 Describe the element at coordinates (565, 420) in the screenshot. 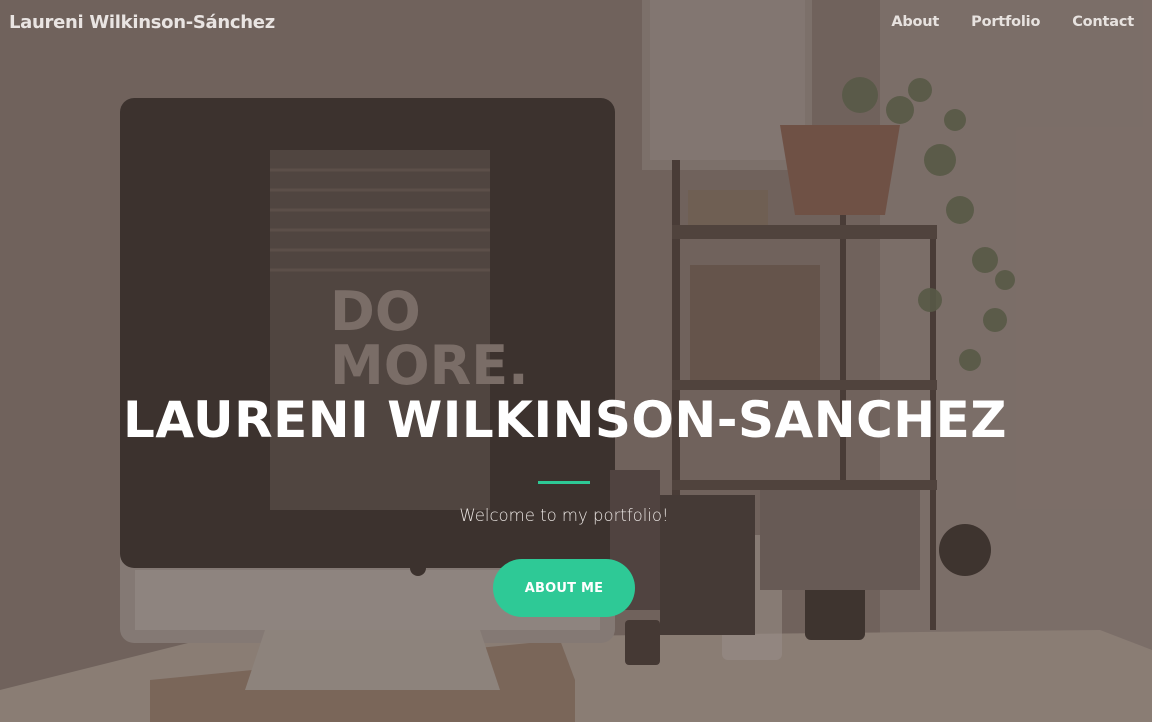

I see `hero-title: LAURENI WILKINSON-SANCHEZ` at that location.